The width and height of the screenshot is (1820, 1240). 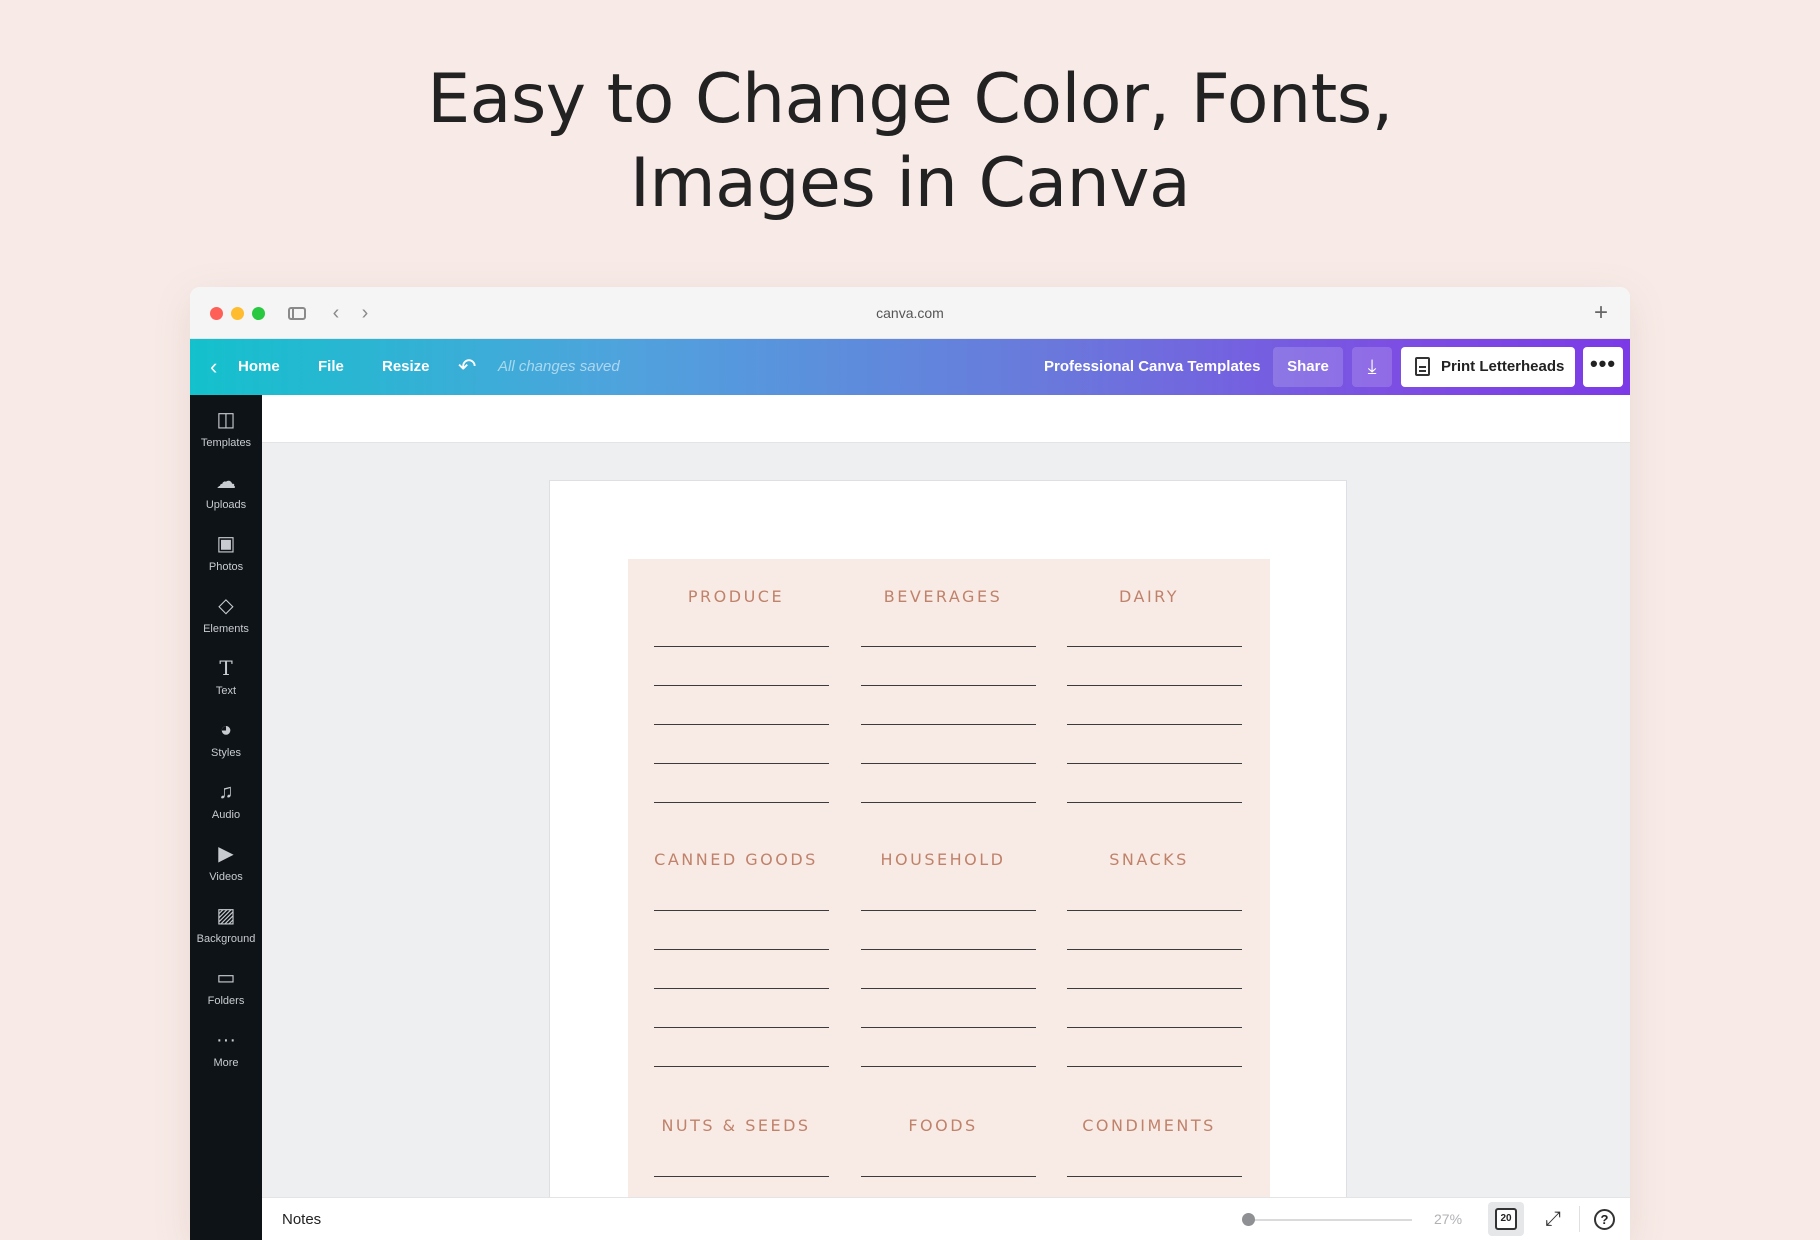 I want to click on sidebar-item-label: Styles, so click(x=226, y=753).